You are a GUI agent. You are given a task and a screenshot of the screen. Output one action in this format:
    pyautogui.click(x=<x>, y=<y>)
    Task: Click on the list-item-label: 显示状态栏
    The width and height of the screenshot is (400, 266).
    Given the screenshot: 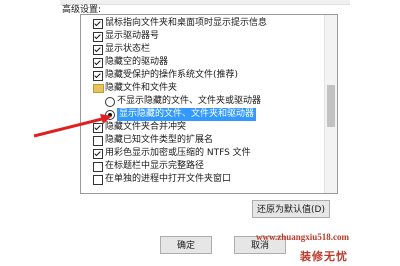 What is the action you would take?
    pyautogui.click(x=128, y=49)
    